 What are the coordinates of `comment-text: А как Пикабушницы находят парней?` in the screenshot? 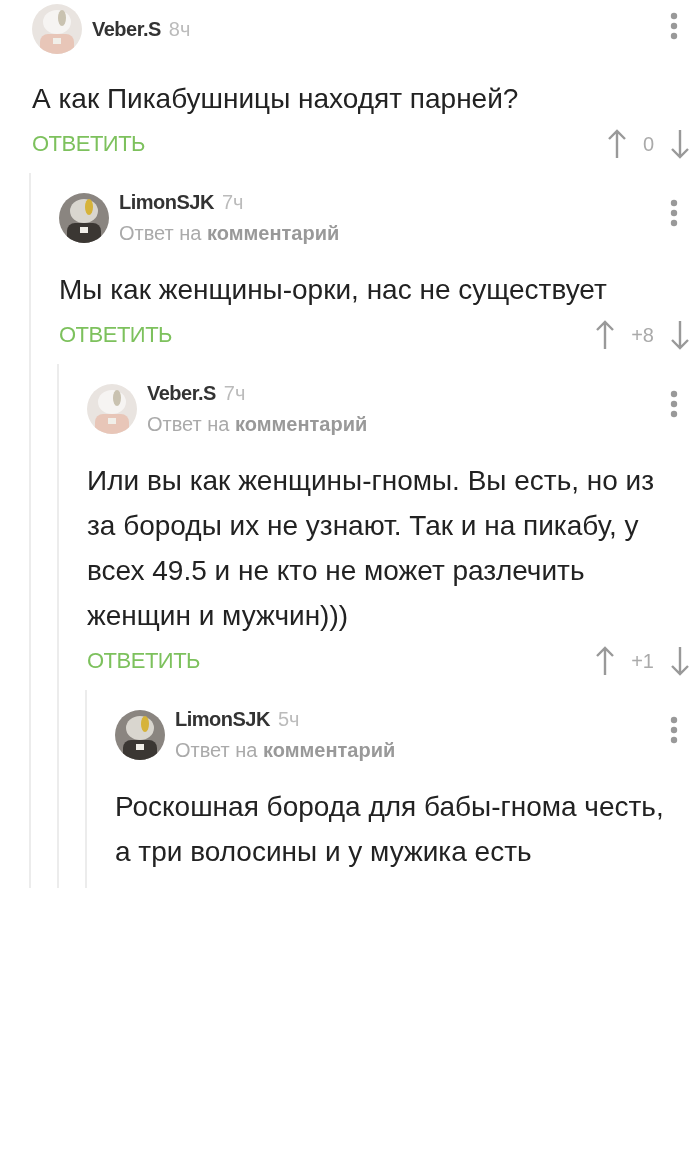 It's located at (276, 99).